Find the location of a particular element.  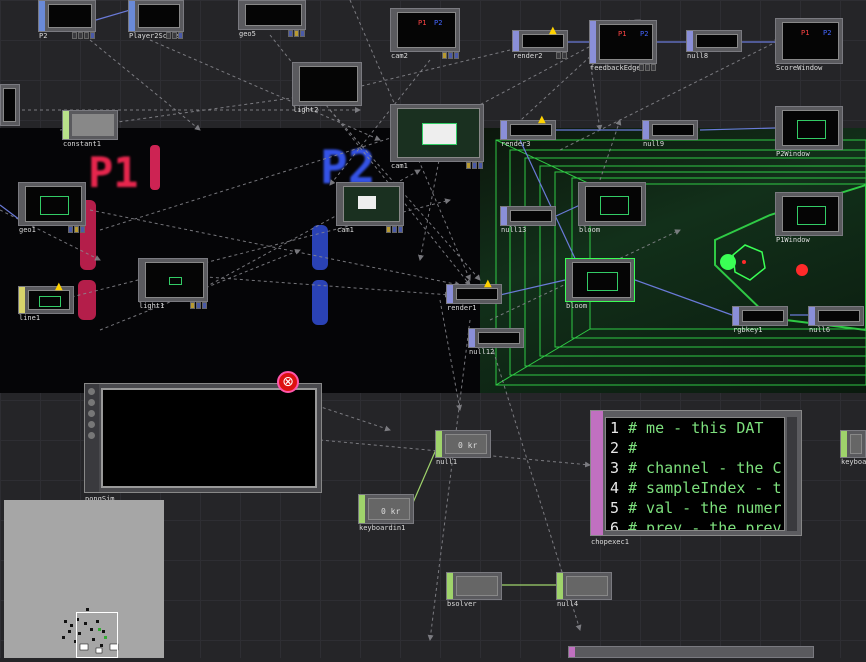

node-label: P2Window is located at coordinates (793, 154).